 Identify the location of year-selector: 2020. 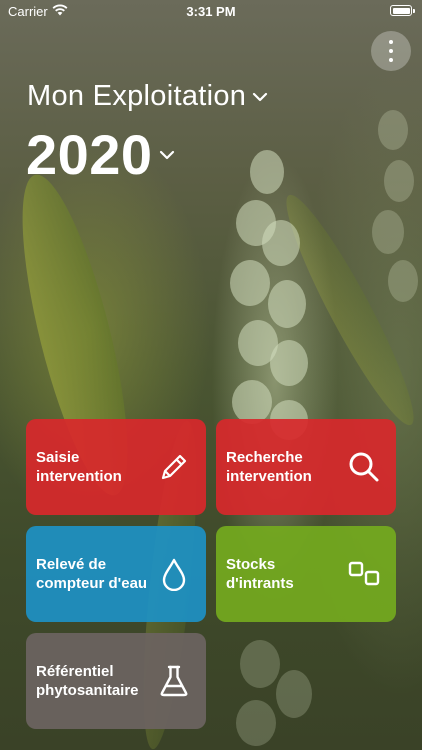
(100, 154).